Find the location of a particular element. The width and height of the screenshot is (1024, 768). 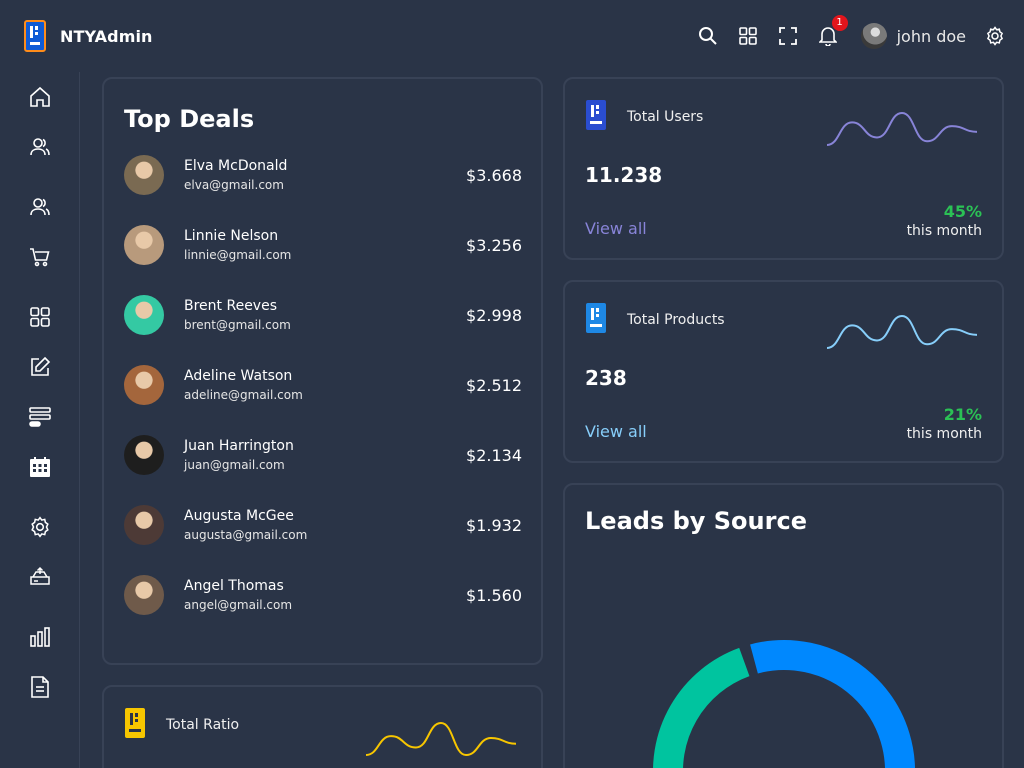

logs-icon is located at coordinates (40, 687).